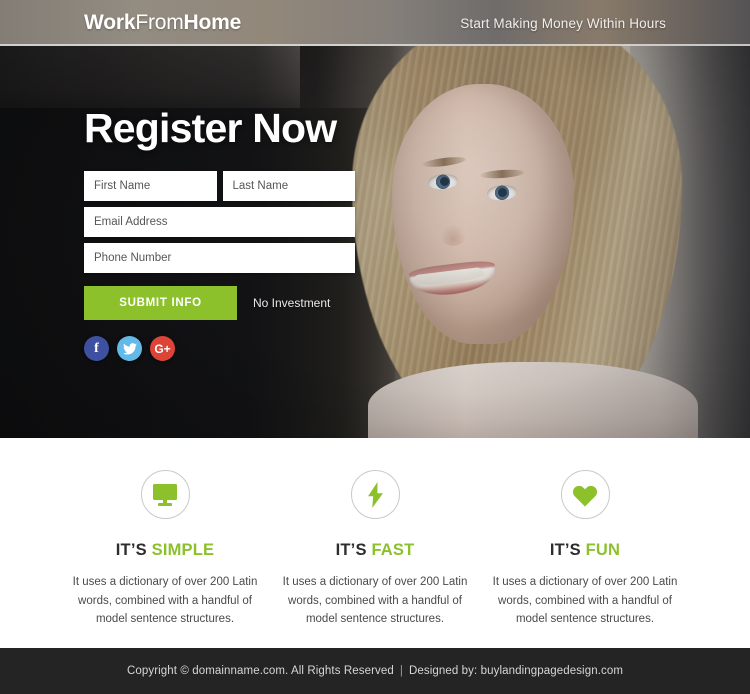 The height and width of the screenshot is (694, 750). I want to click on feature-title-simple: IT’S SIMPLE, so click(165, 550).